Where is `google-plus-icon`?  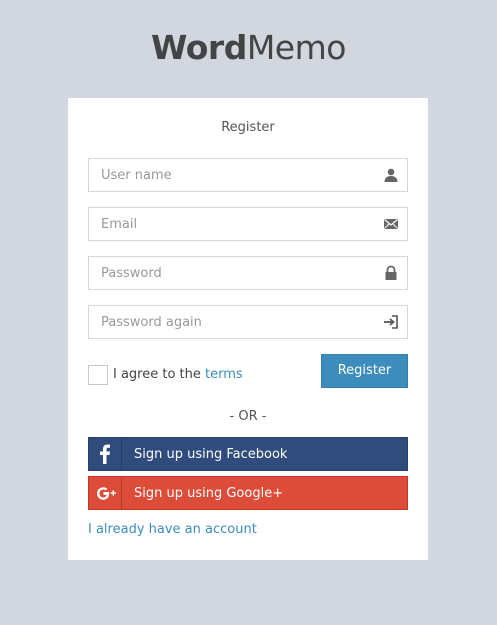 google-plus-icon is located at coordinates (109, 493).